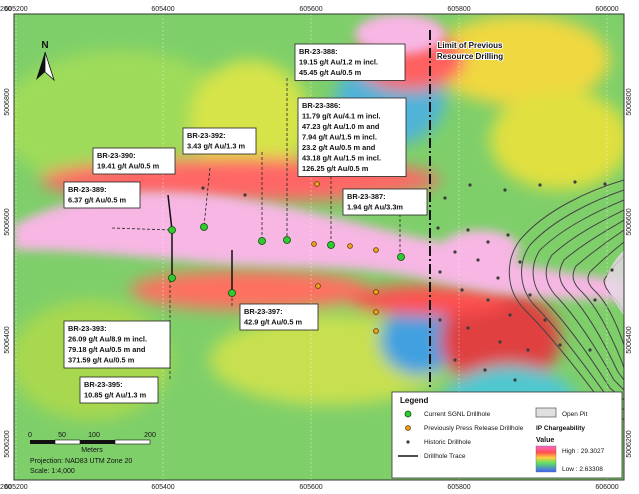 This screenshot has height=494, width=639. I want to click on y-tick-right-5006200: 5006200, so click(629, 443).